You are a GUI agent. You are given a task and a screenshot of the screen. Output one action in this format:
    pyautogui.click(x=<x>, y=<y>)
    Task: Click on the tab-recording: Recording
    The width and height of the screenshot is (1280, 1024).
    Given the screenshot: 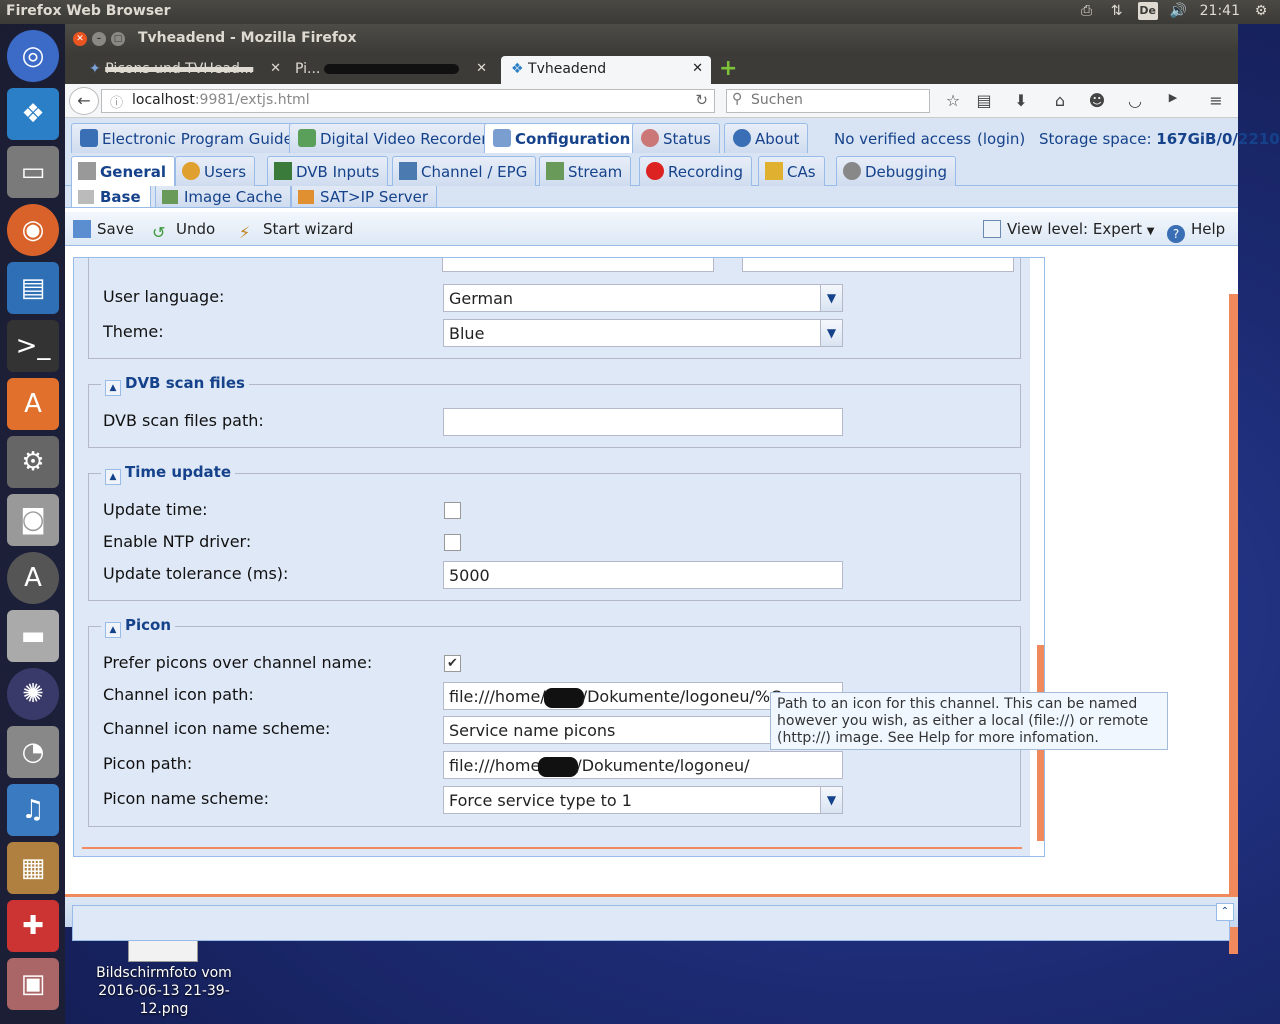 What is the action you would take?
    pyautogui.click(x=696, y=171)
    